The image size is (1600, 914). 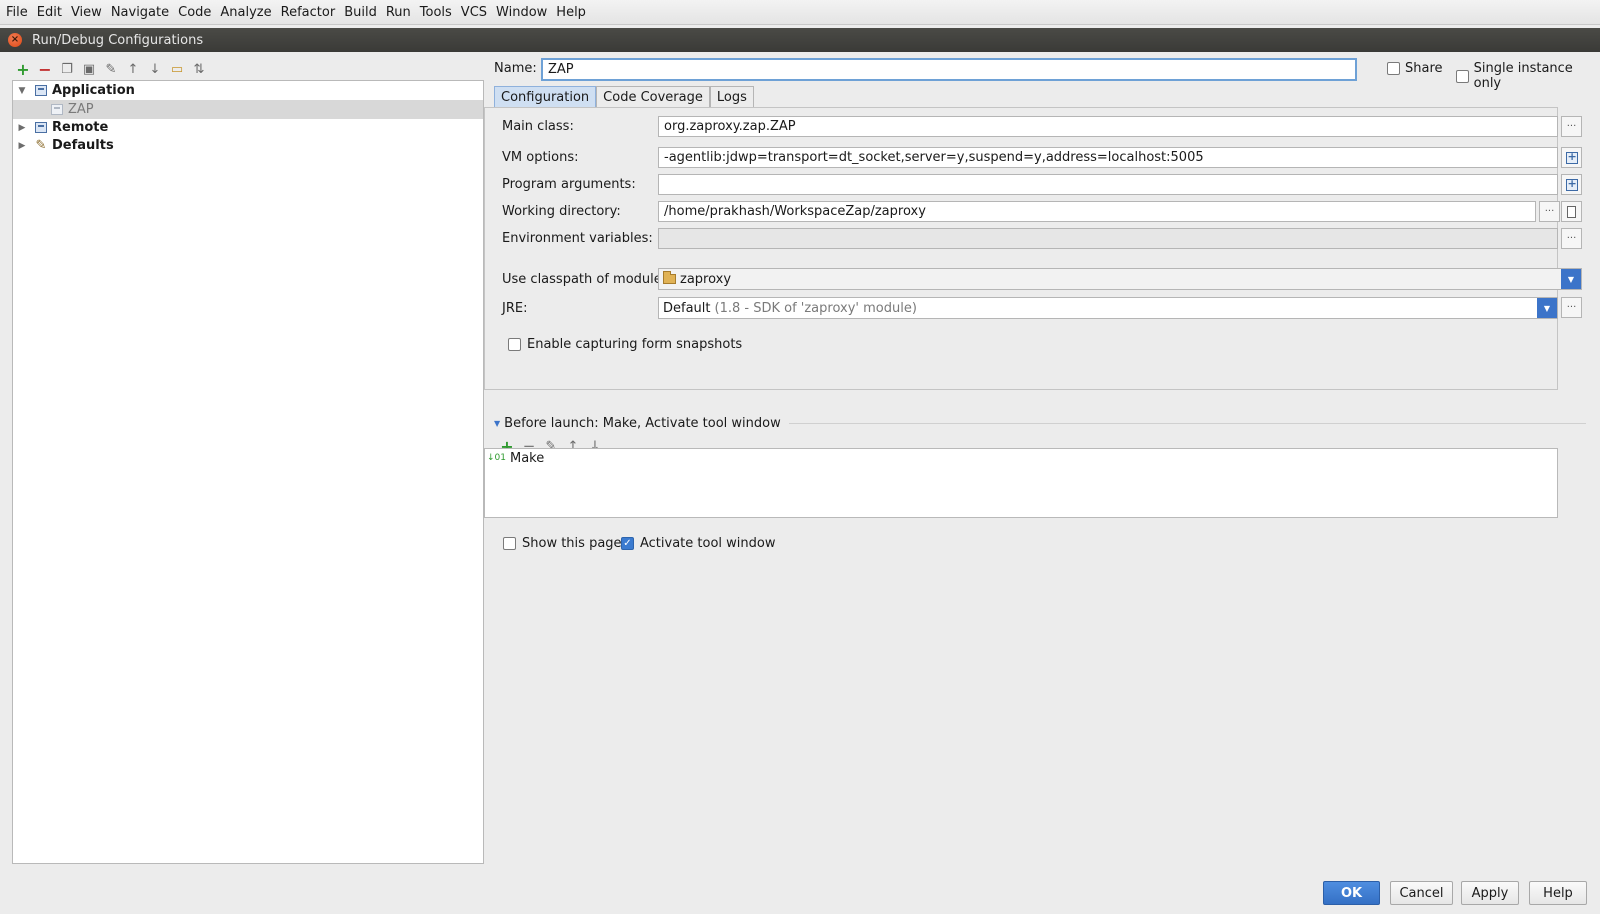 I want to click on application-icon, so click(x=57, y=110).